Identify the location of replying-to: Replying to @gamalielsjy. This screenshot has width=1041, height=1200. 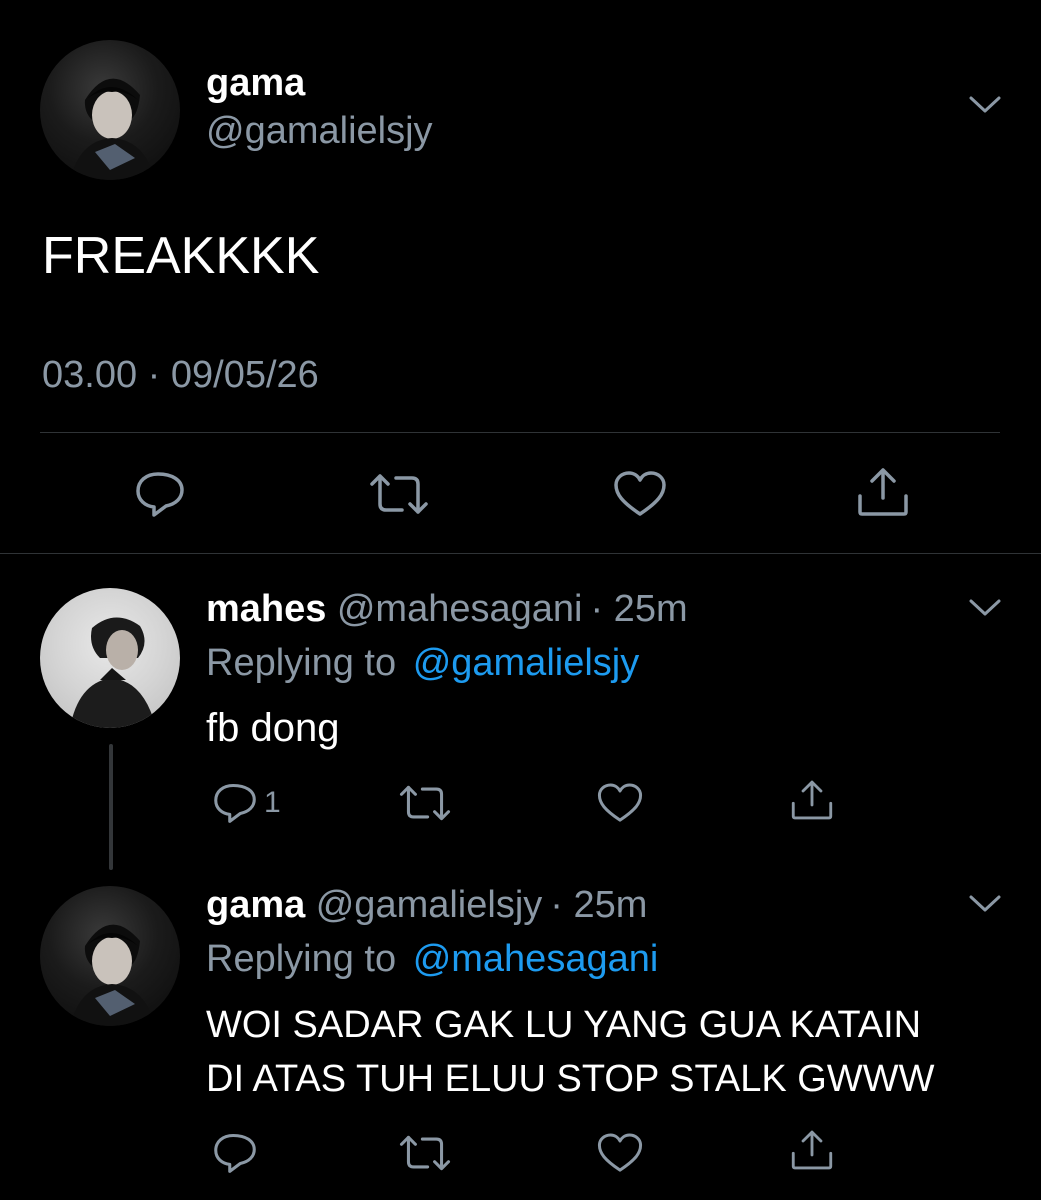
(422, 663).